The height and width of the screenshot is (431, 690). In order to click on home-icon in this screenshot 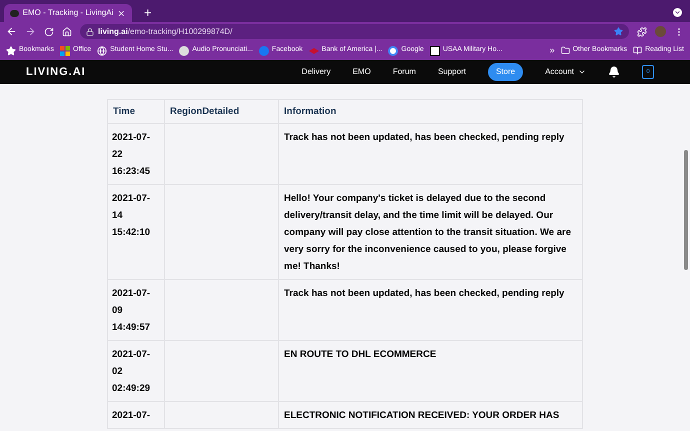, I will do `click(67, 31)`.